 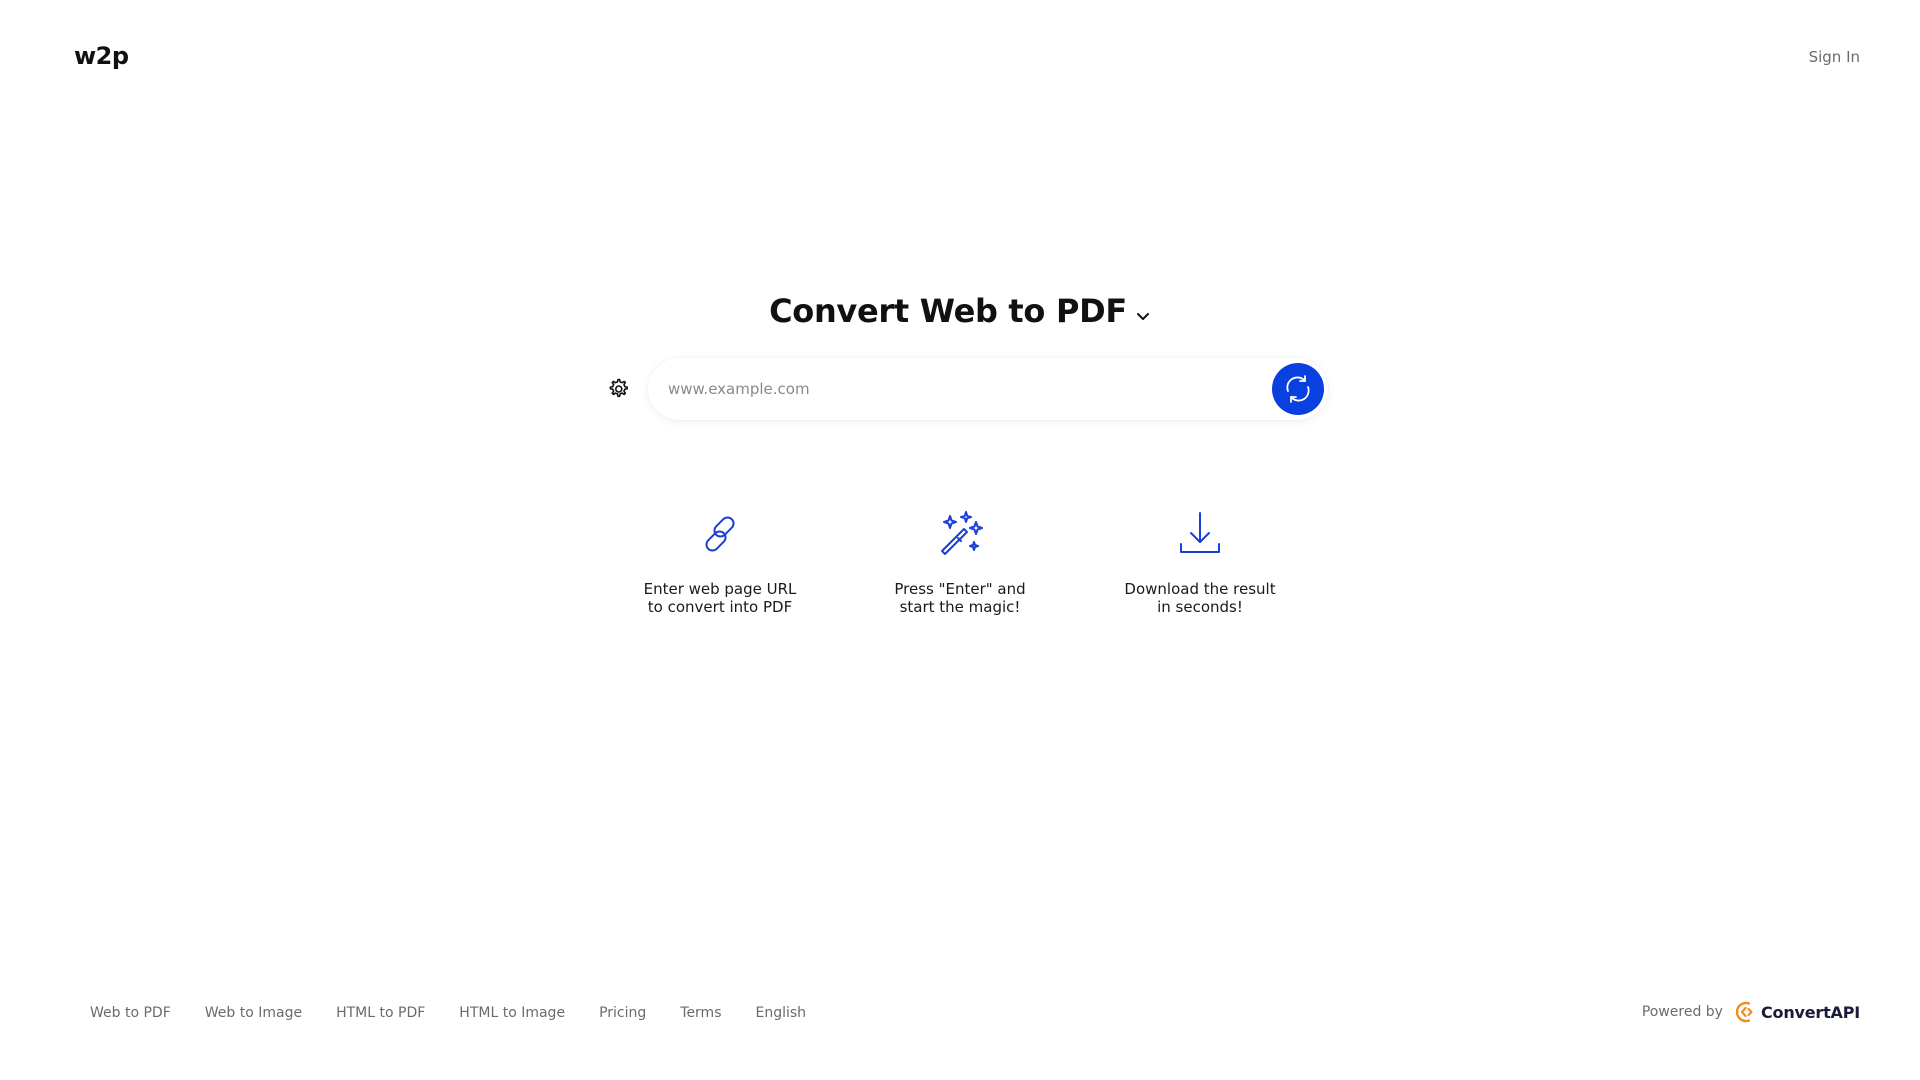 I want to click on download-icon, so click(x=1200, y=532).